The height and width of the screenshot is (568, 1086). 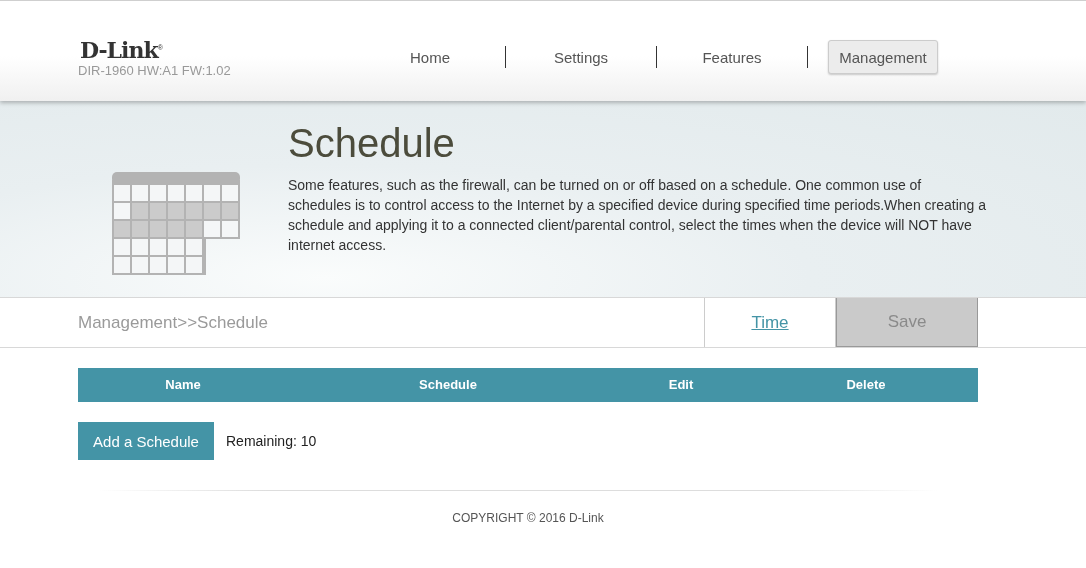 I want to click on nav-tab: Management, so click(x=883, y=57).